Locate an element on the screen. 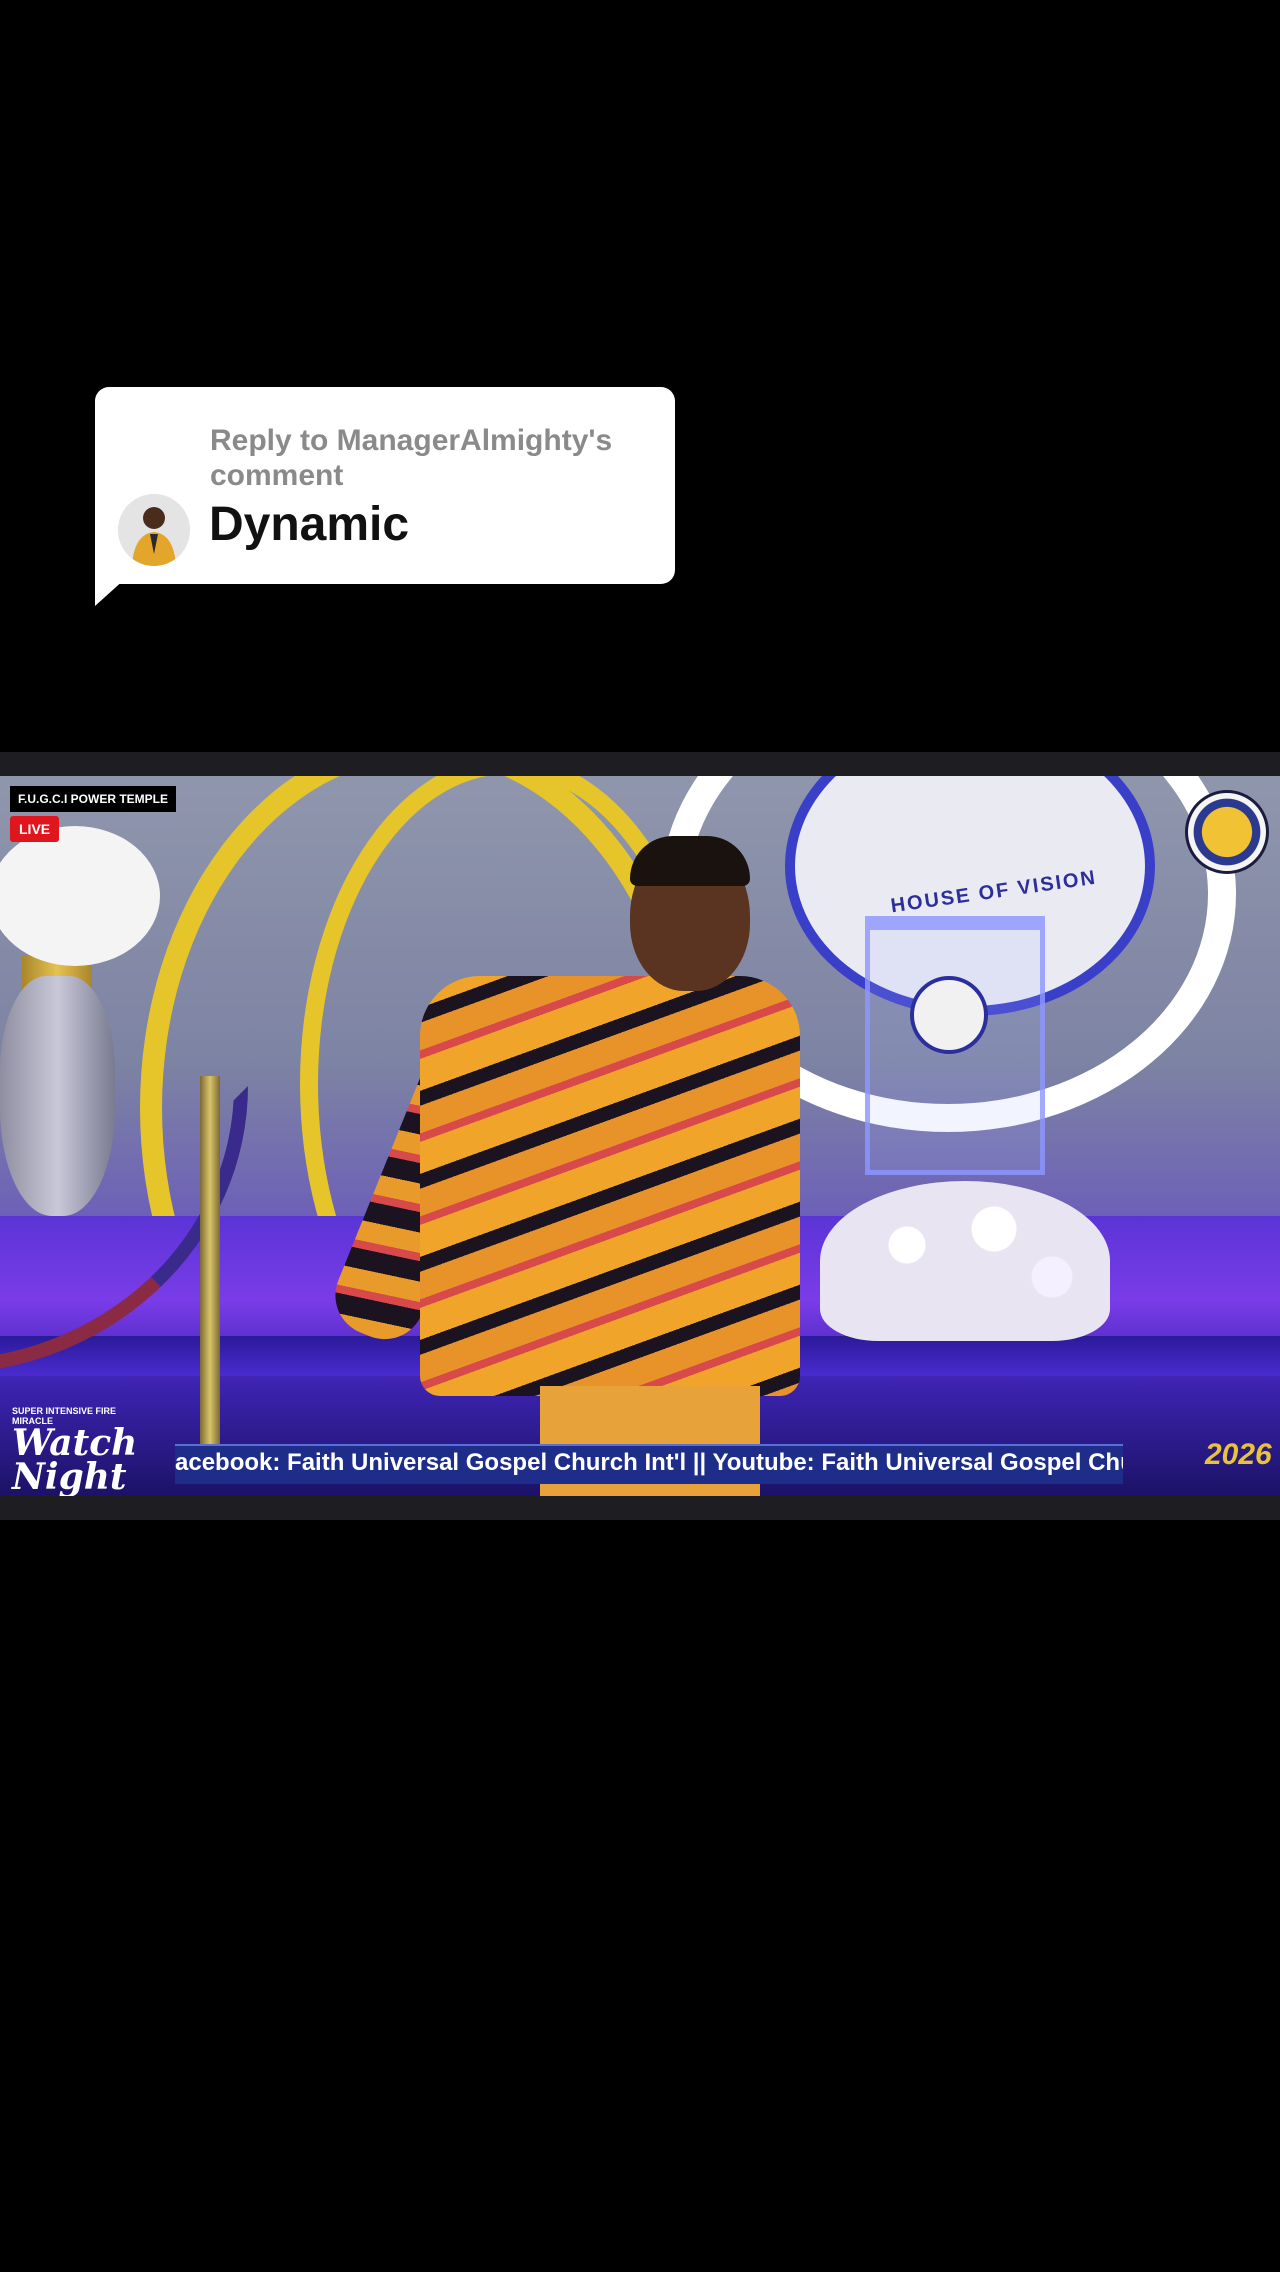  speaker-shirt is located at coordinates (610, 1186).